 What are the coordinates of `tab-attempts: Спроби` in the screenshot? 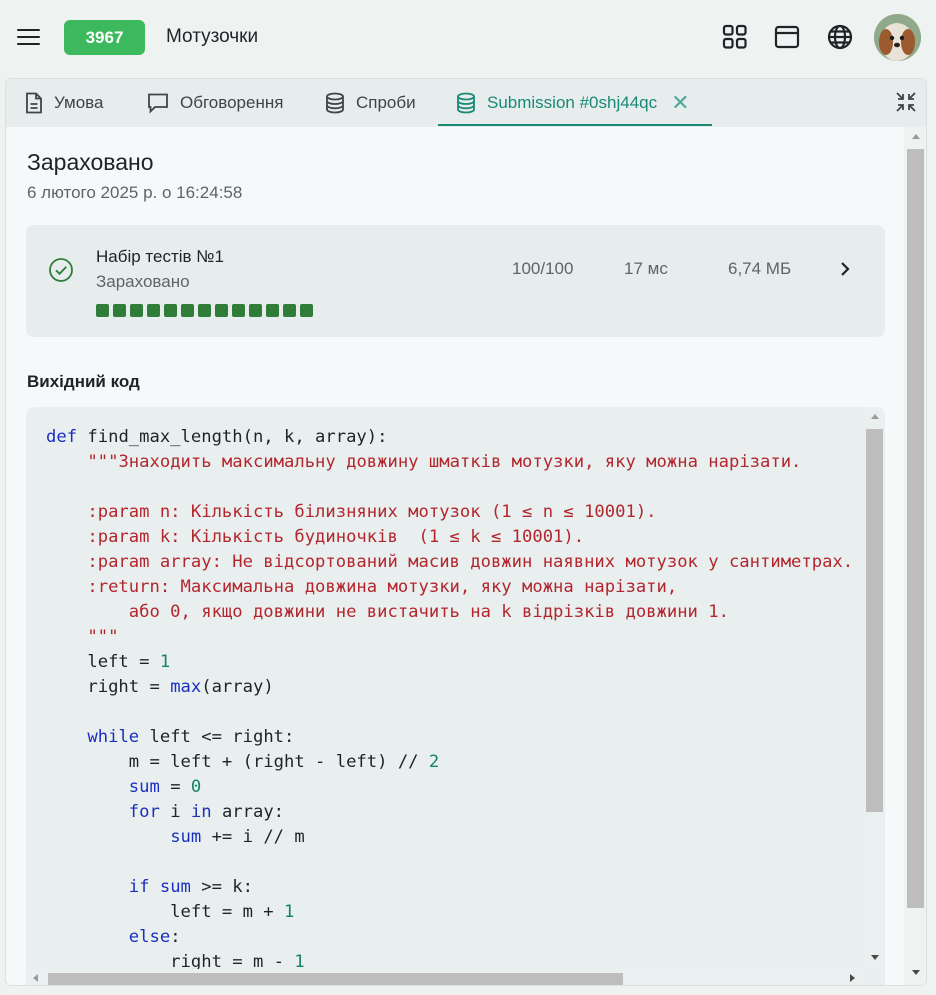 It's located at (370, 103).